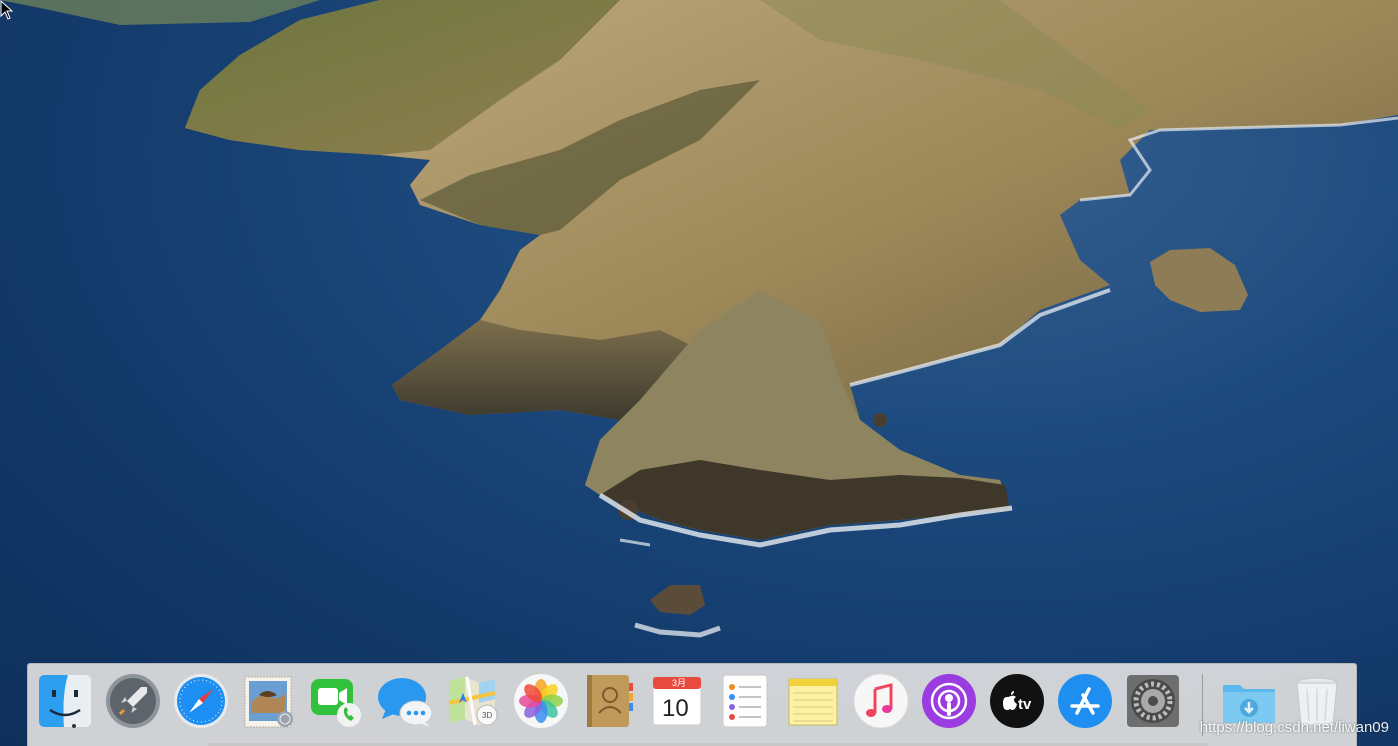 Image resolution: width=1398 pixels, height=746 pixels. I want to click on calendar-icon: 3月 10, so click(677, 701).